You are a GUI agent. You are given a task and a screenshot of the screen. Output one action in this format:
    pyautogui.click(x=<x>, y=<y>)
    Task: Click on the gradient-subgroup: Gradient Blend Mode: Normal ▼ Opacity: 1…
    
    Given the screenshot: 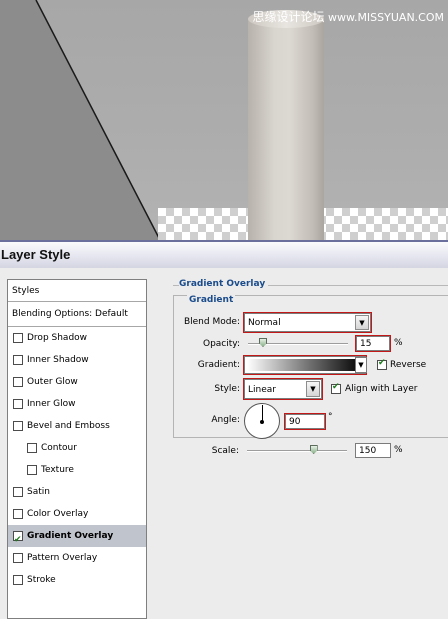 What is the action you would take?
    pyautogui.click(x=310, y=367)
    